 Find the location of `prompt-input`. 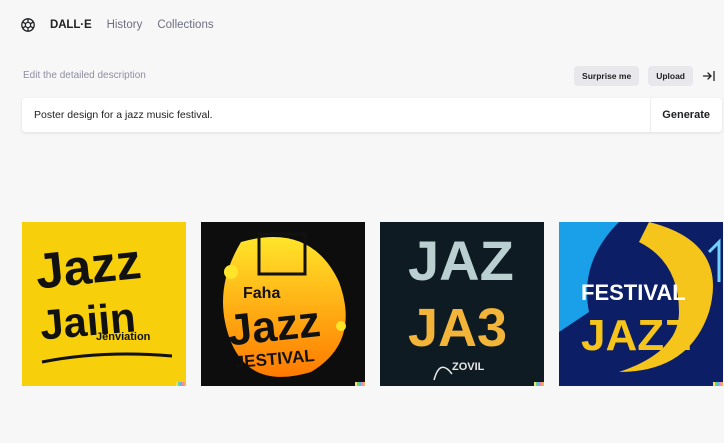

prompt-input is located at coordinates (336, 115).